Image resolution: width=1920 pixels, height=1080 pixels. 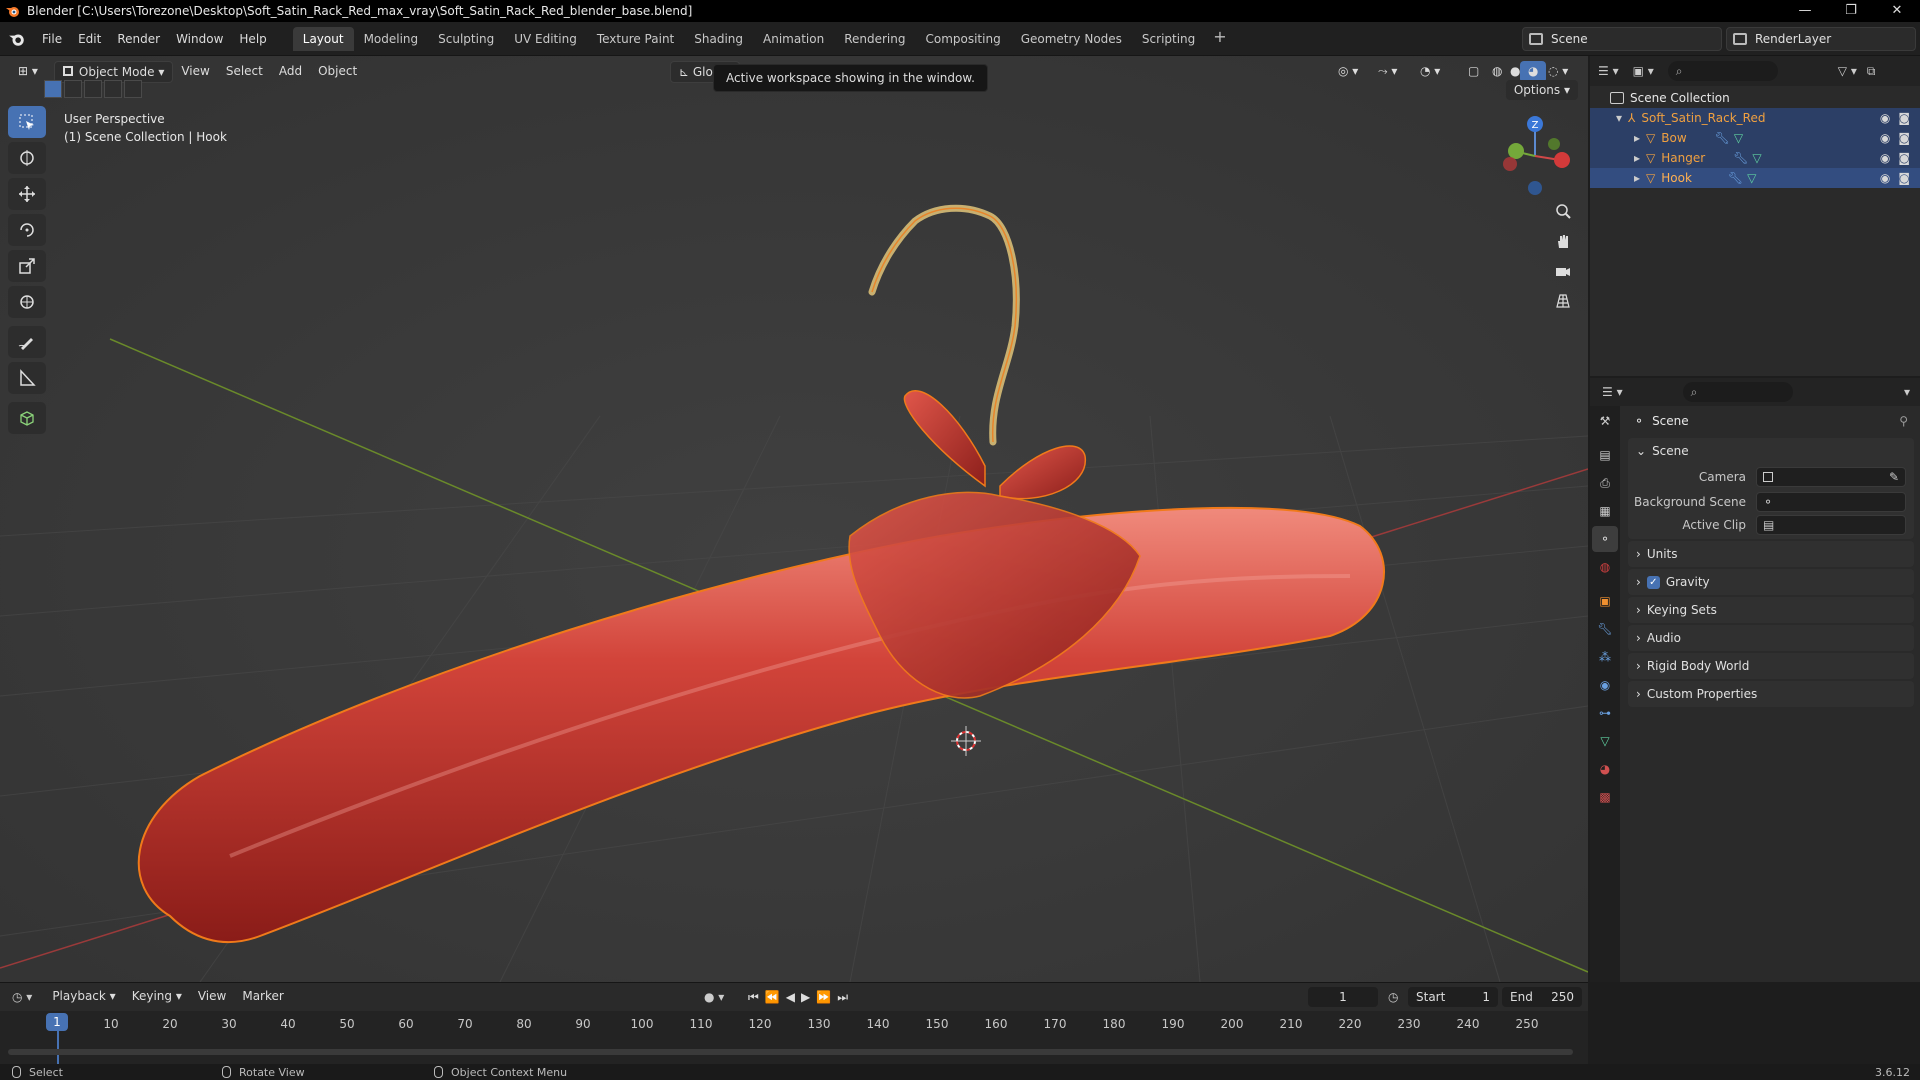 What do you see at coordinates (252, 39) in the screenshot?
I see `menu-help: Help` at bounding box center [252, 39].